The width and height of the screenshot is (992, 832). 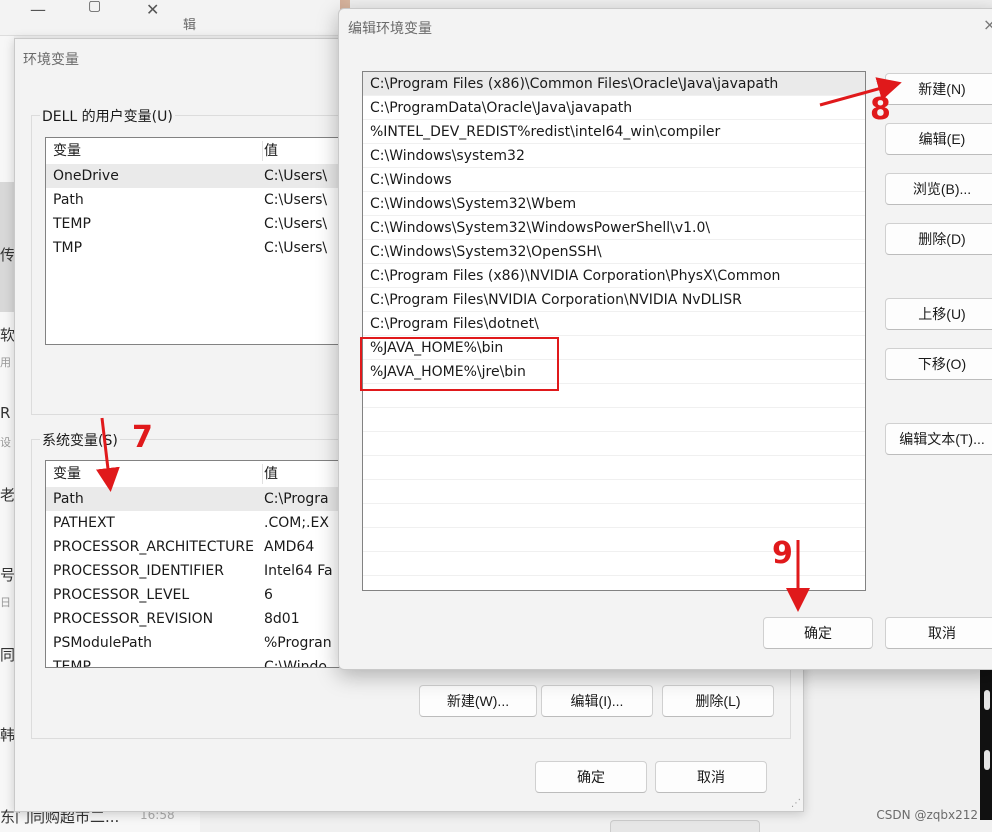 I want to click on variable-name: PROCESSOR_ARCHITECTURE, so click(x=153, y=547).